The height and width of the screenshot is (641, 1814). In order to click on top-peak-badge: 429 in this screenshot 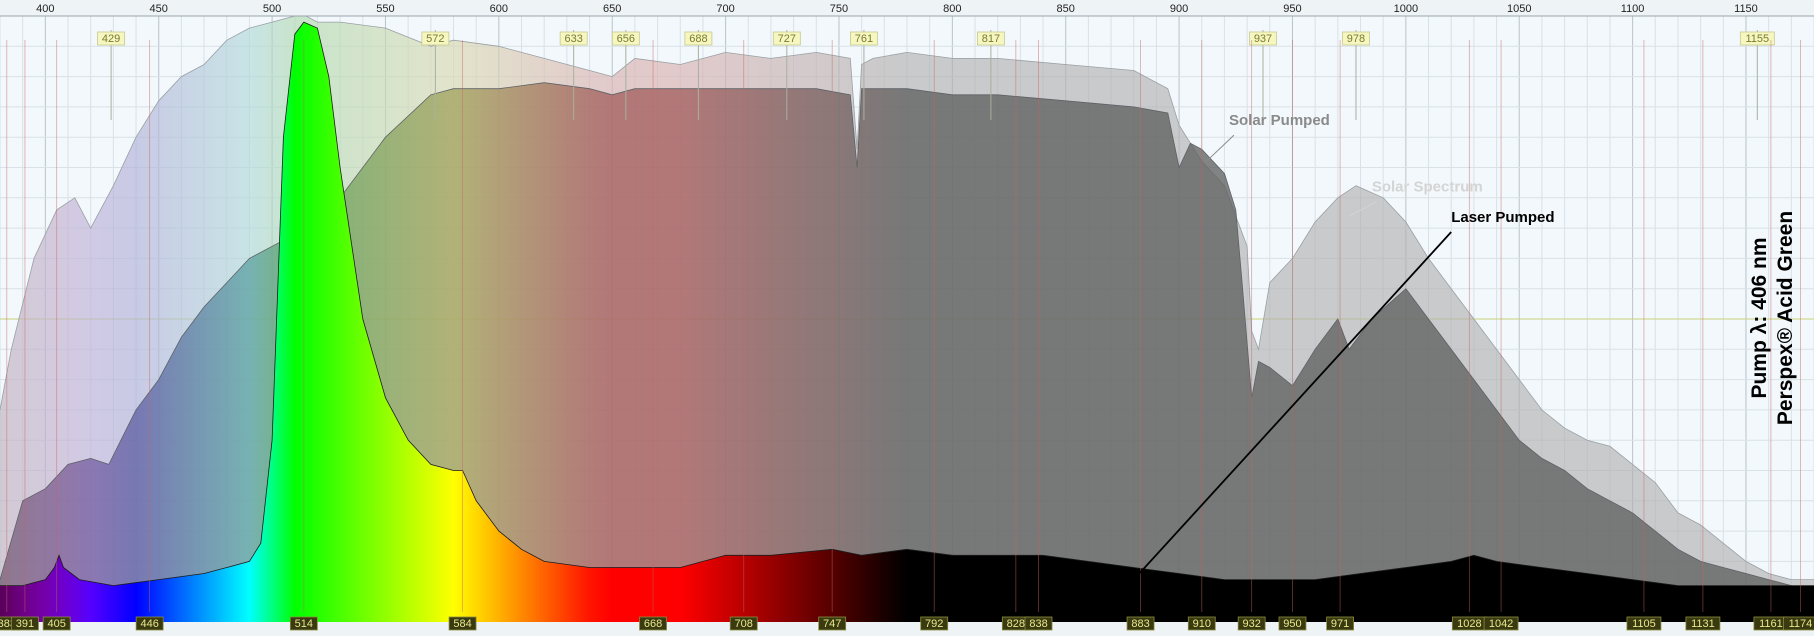, I will do `click(111, 38)`.